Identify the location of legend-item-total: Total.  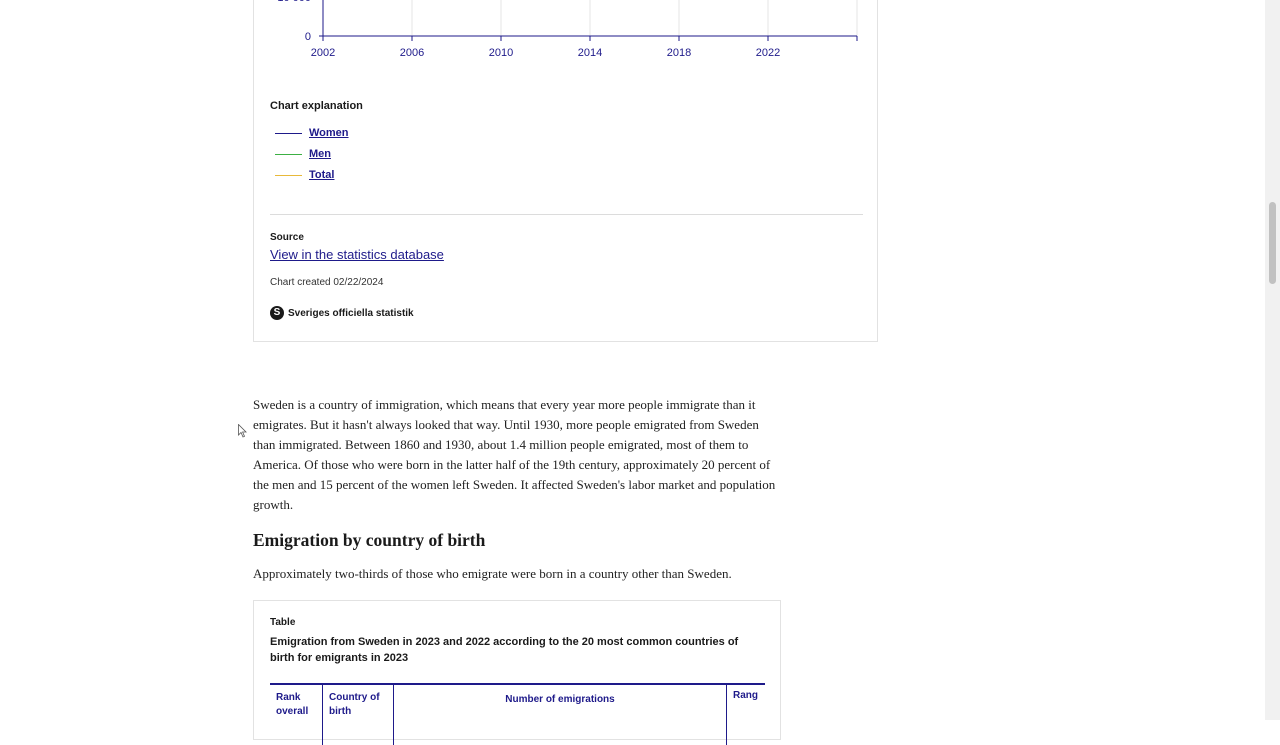
(304, 175).